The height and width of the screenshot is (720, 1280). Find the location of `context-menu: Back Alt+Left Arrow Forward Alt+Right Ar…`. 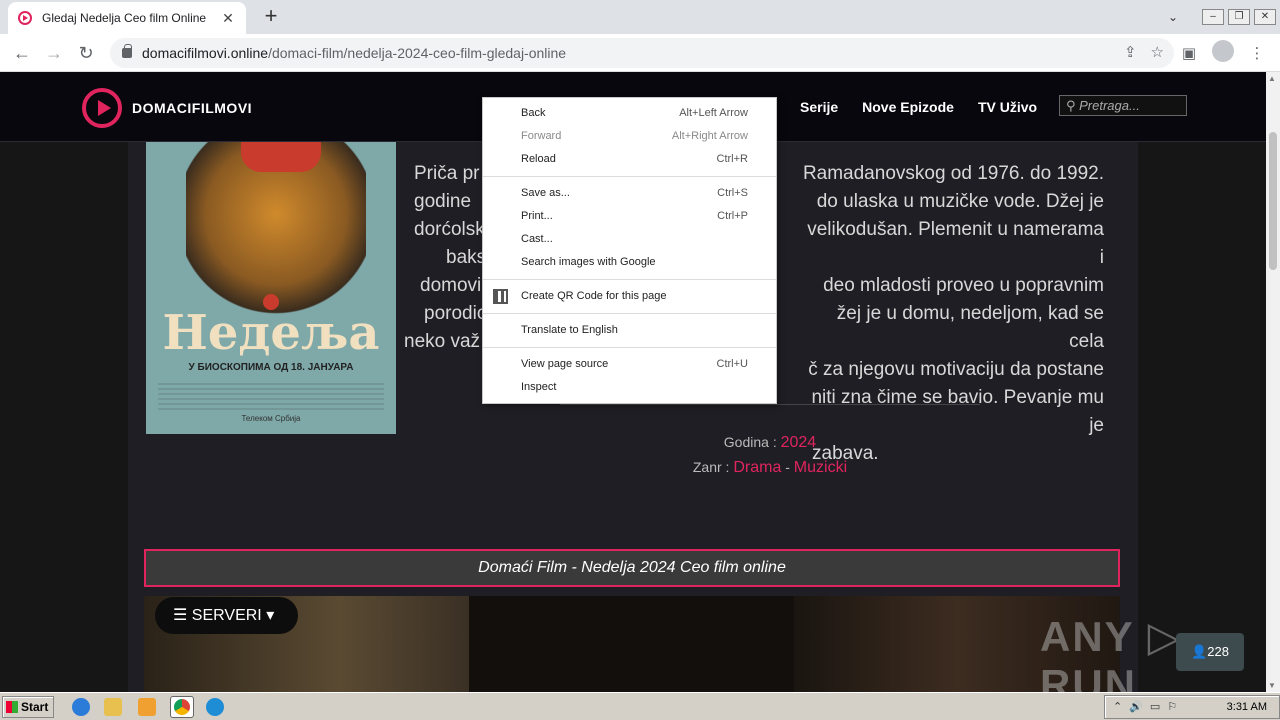

context-menu: Back Alt+Left Arrow Forward Alt+Right Ar… is located at coordinates (629, 250).